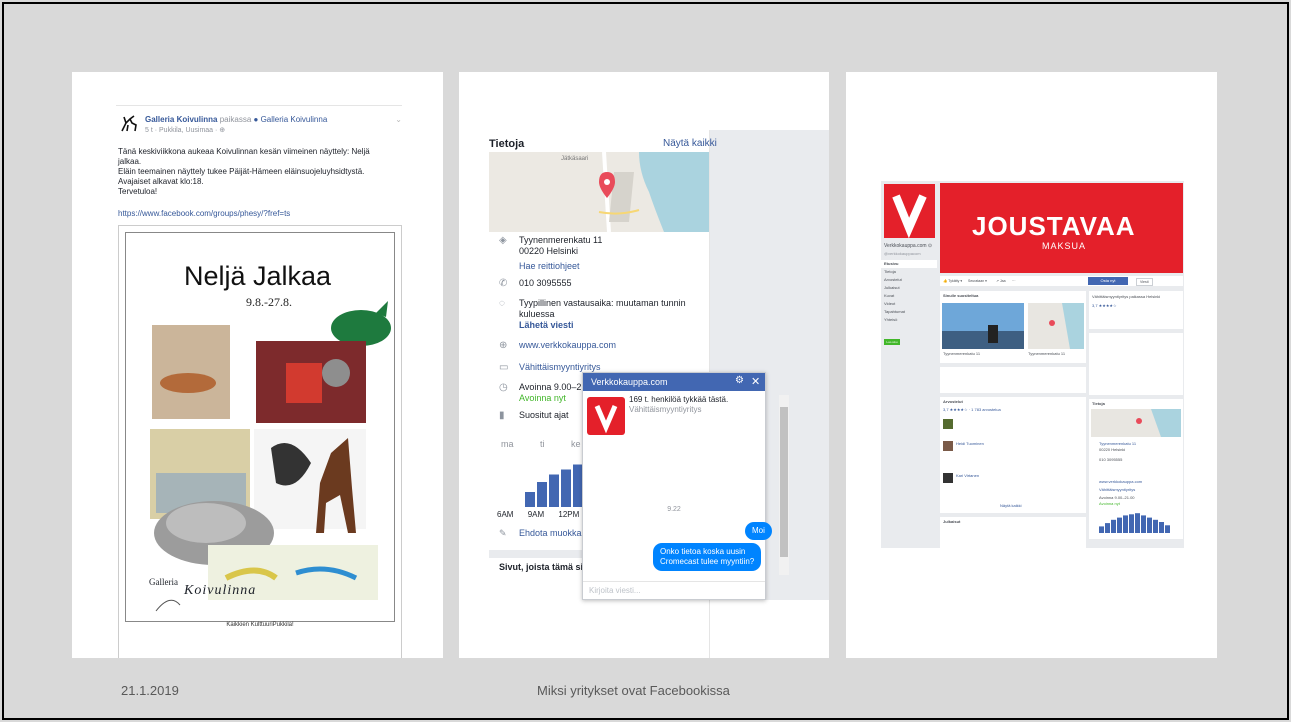 The height and width of the screenshot is (722, 1291). I want to click on location-map: Jätkäsaari, so click(599, 192).